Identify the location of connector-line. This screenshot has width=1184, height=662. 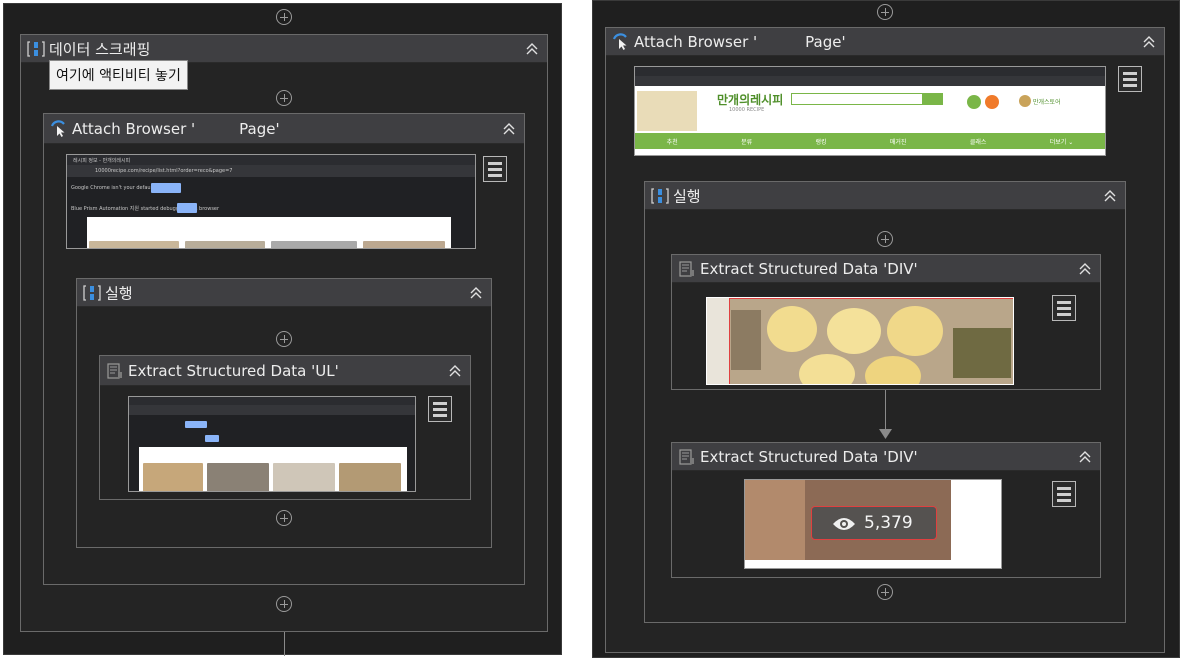
(284, 644).